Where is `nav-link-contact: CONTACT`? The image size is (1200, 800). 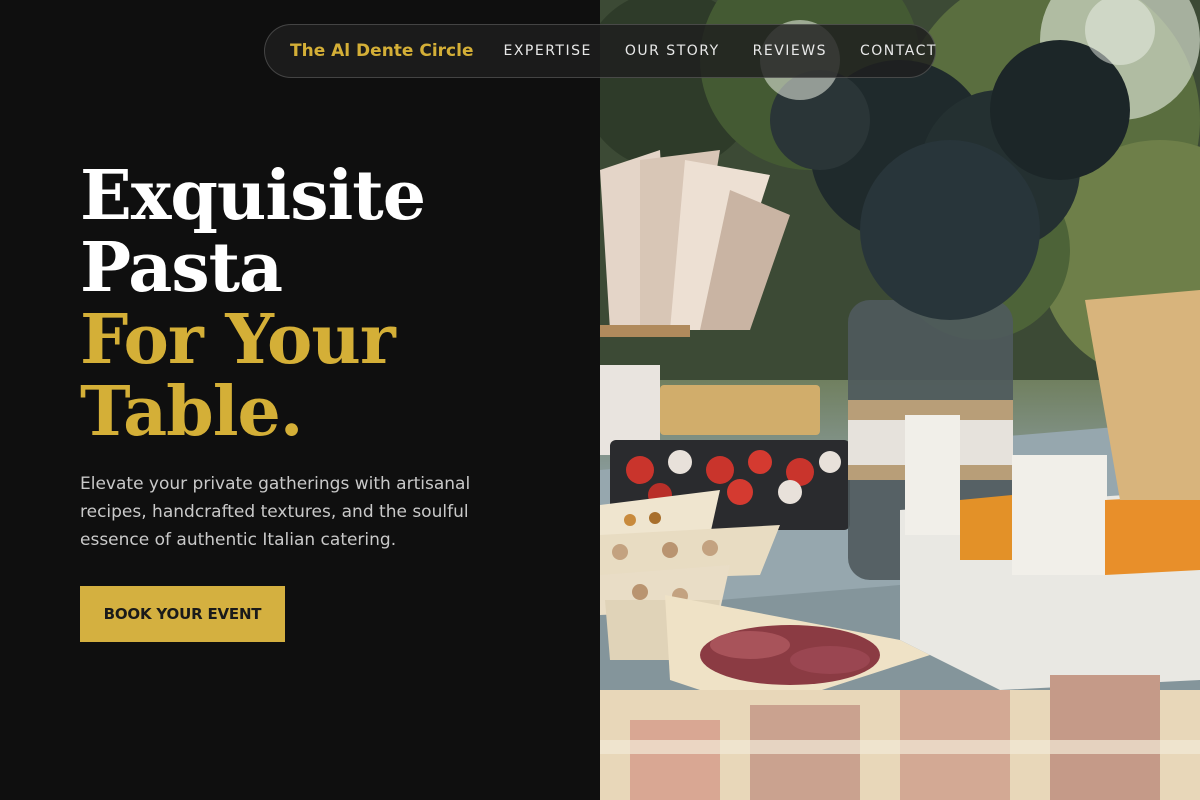 nav-link-contact: CONTACT is located at coordinates (898, 51).